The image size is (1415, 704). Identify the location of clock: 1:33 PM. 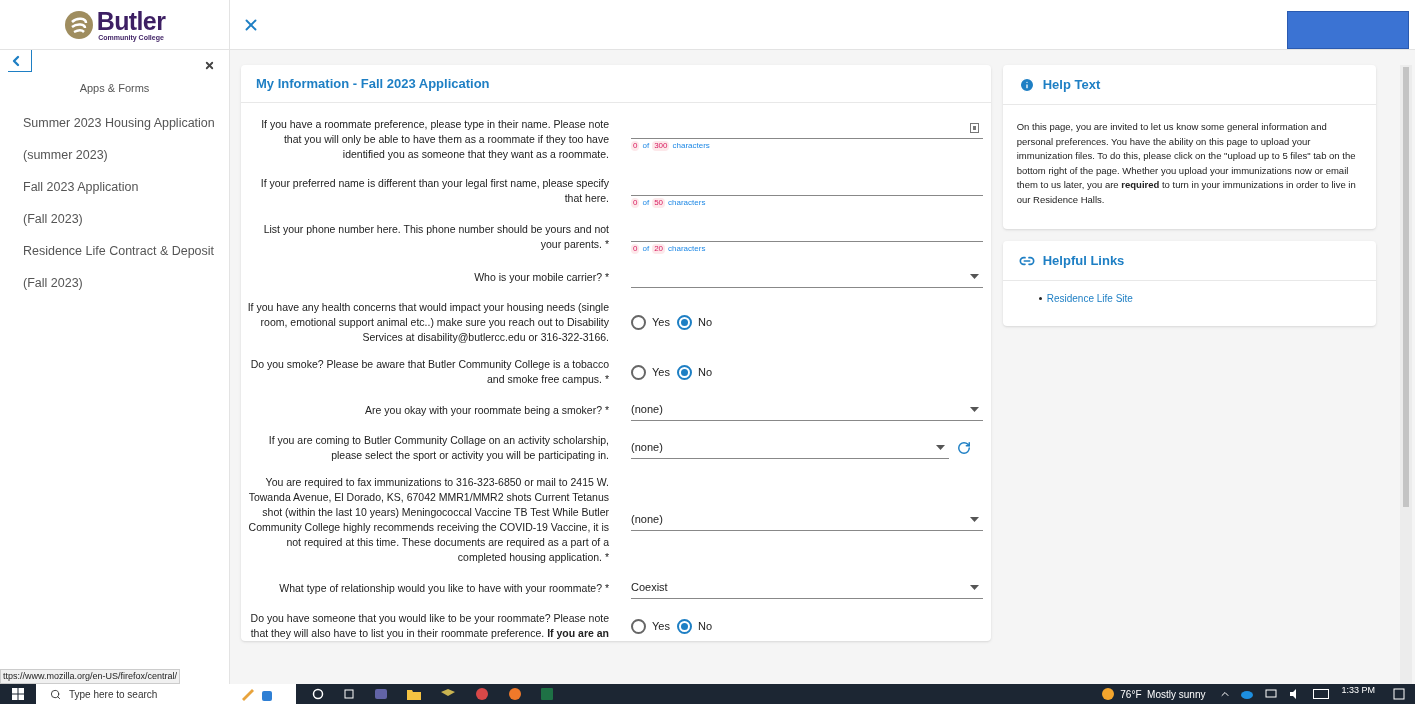
(1358, 691).